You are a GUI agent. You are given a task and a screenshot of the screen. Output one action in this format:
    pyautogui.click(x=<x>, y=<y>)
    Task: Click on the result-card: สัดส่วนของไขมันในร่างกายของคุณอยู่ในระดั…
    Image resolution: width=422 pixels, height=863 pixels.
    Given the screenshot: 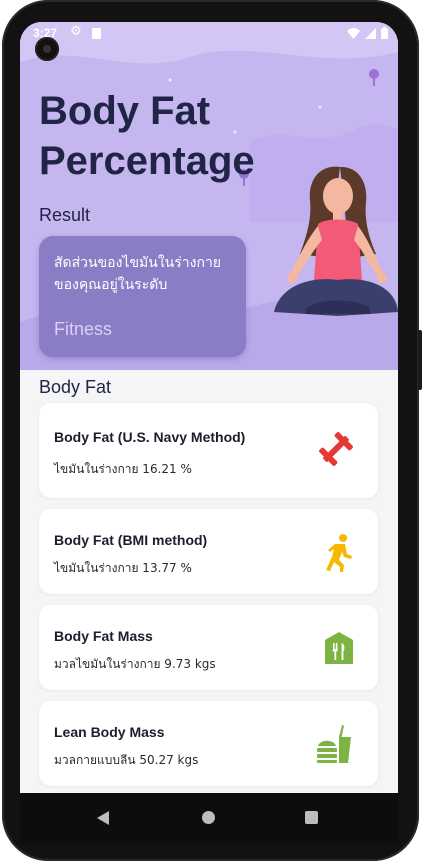 What is the action you would take?
    pyautogui.click(x=142, y=296)
    